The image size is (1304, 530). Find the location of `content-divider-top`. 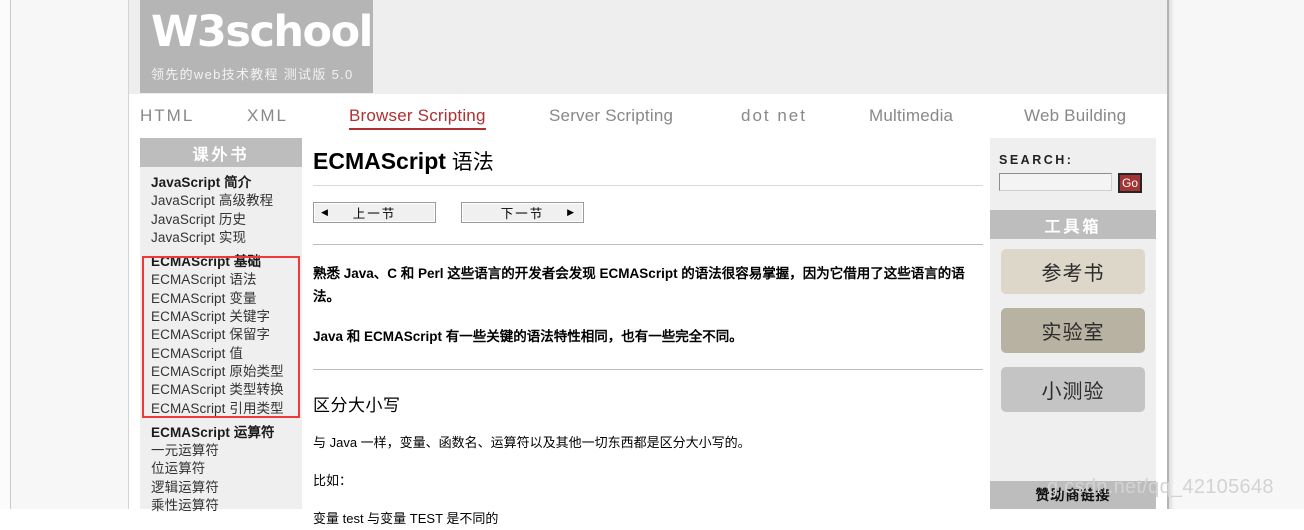

content-divider-top is located at coordinates (648, 244).